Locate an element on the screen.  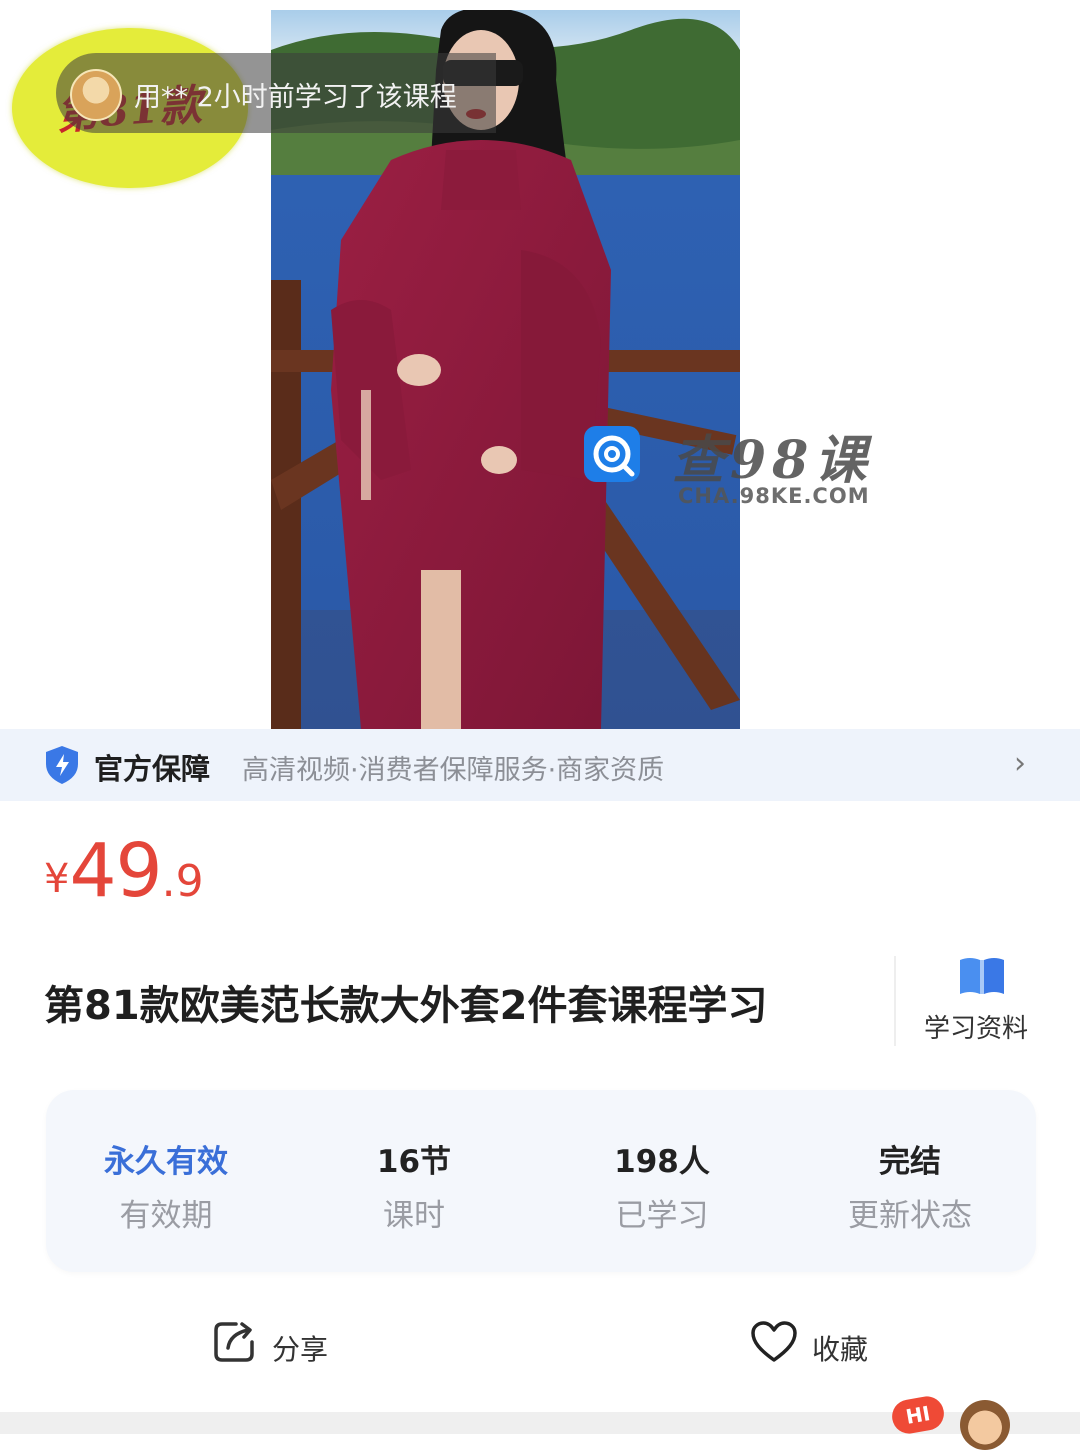
study-material-button: 学习资料 is located at coordinates (980, 1002).